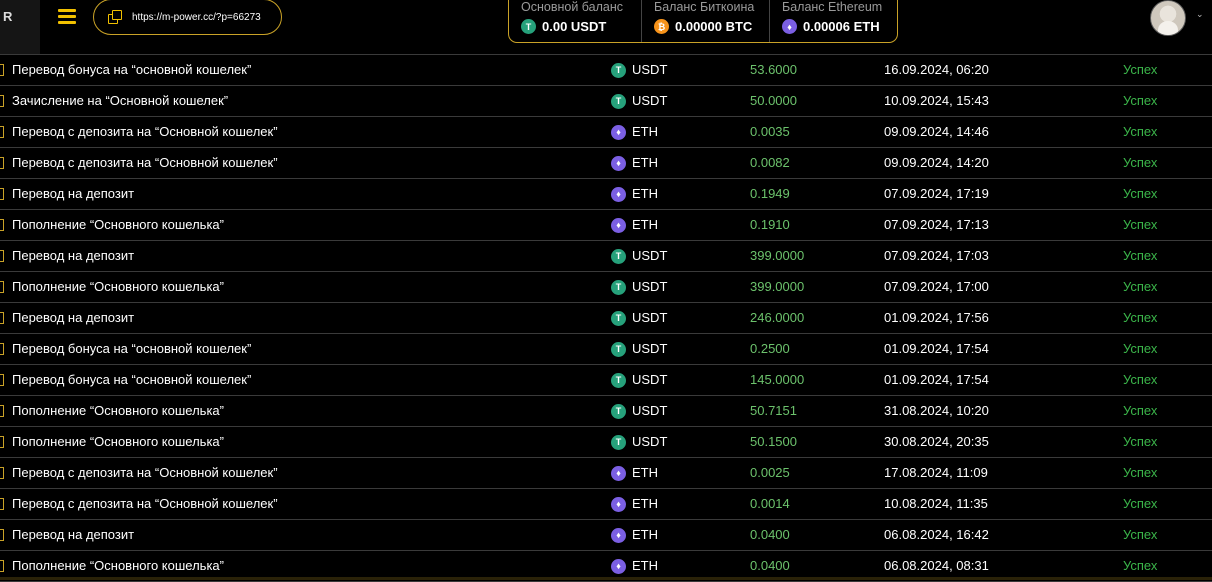 The height and width of the screenshot is (582, 1212). I want to click on transaction-amount: 0.1910, so click(770, 224).